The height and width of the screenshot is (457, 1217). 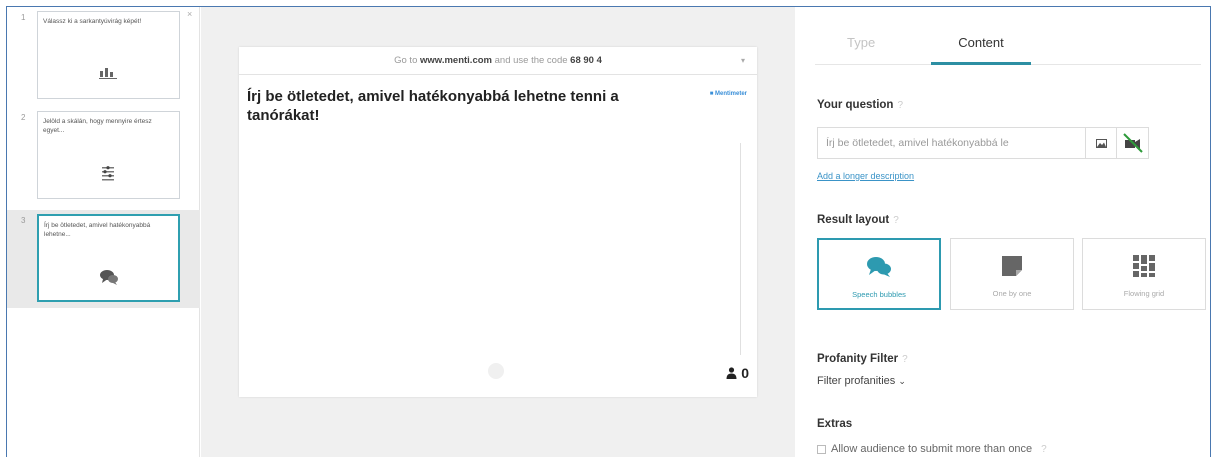 What do you see at coordinates (23, 17) in the screenshot?
I see `slide-number: 1` at bounding box center [23, 17].